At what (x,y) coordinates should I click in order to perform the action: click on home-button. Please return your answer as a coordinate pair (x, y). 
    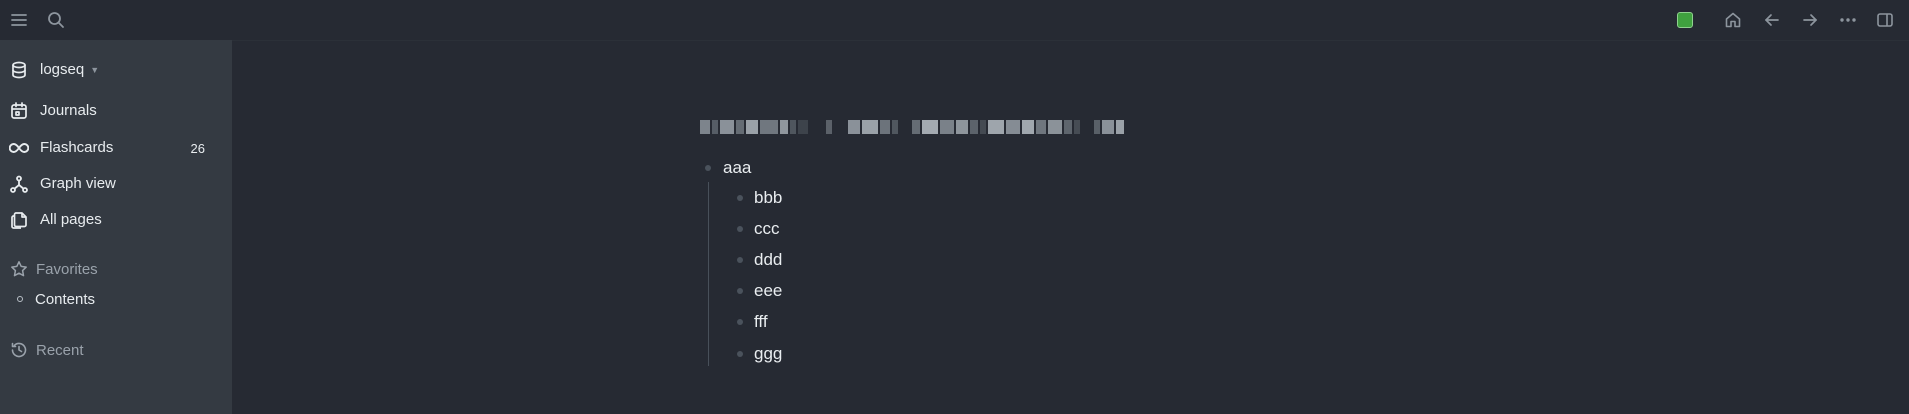
    Looking at the image, I should click on (1733, 20).